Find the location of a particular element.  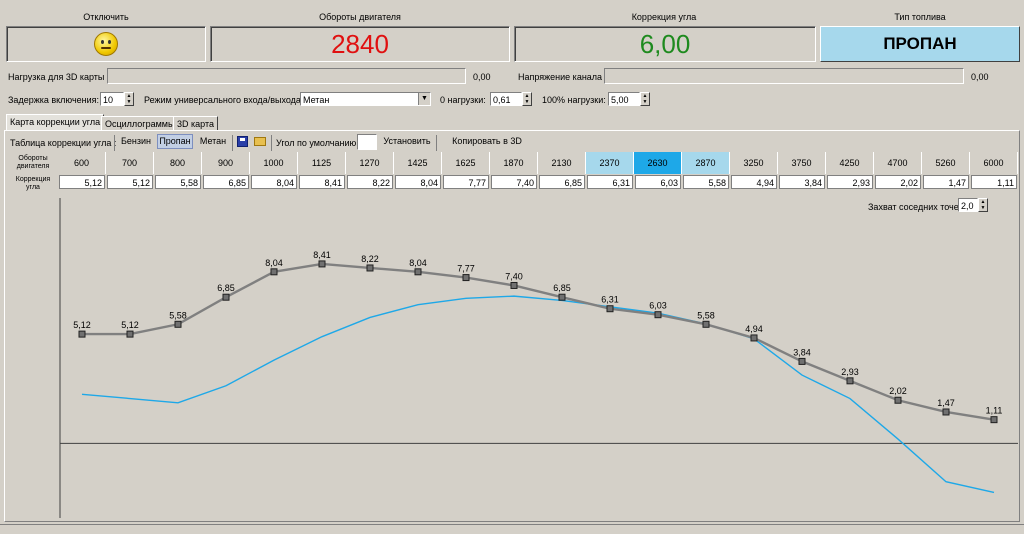

correction-point-label: 7,40 is located at coordinates (514, 276).